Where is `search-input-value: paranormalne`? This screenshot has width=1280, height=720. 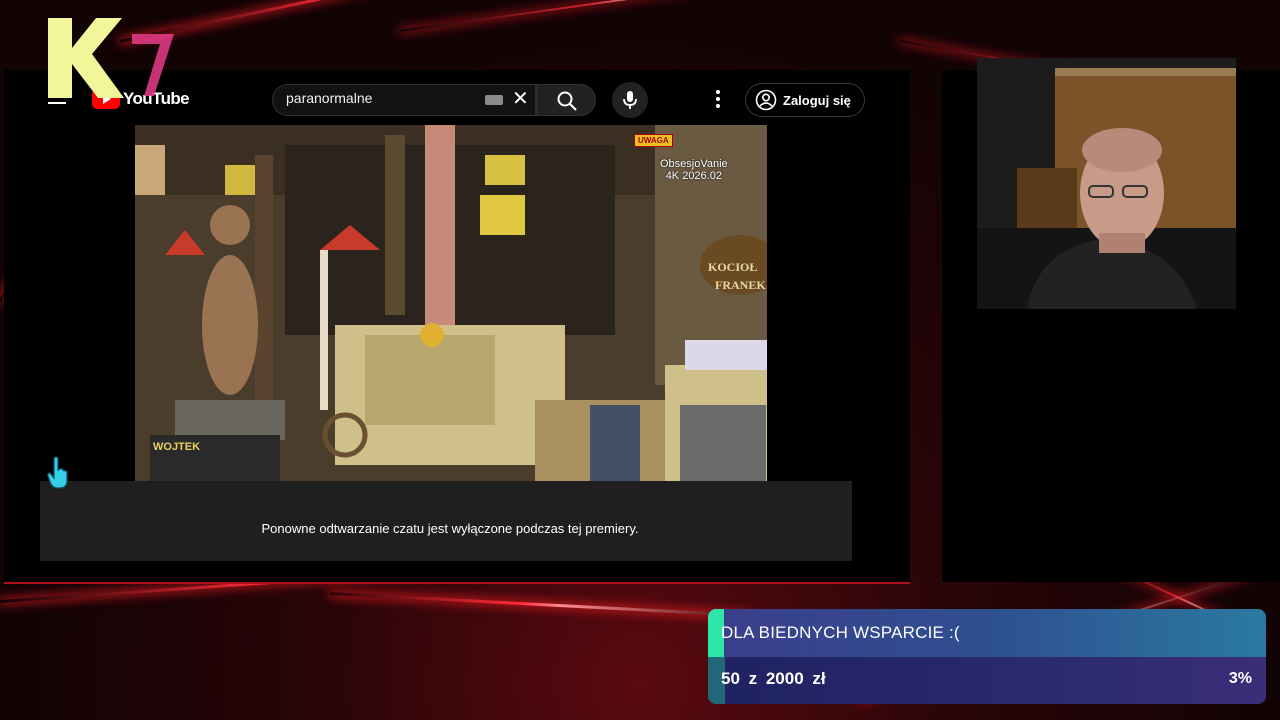
search-input-value: paranormalne is located at coordinates (329, 98).